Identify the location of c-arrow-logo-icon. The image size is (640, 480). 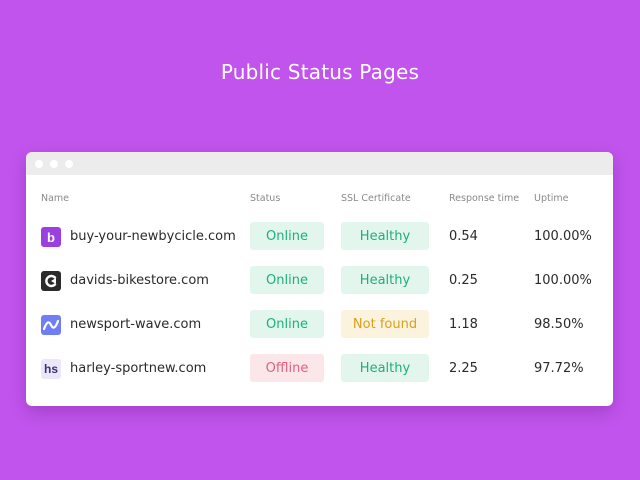
(51, 281).